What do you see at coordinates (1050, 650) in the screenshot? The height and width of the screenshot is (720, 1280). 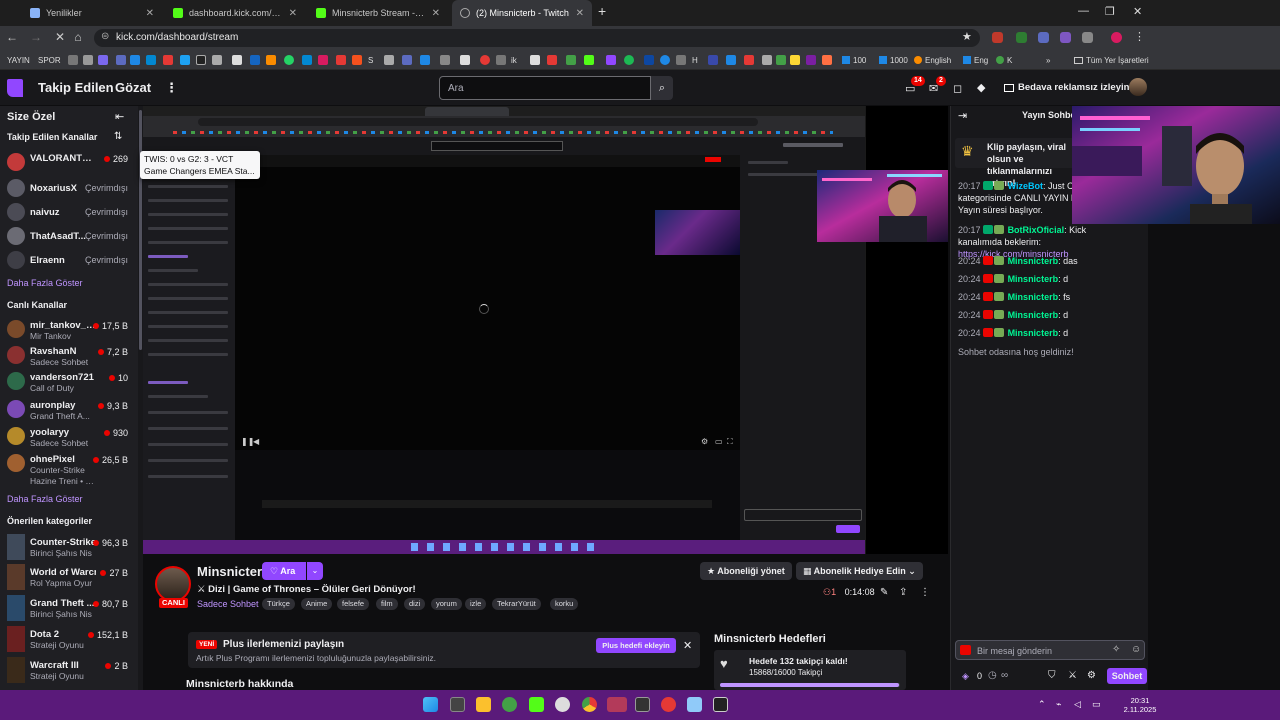 I see `chat-input: Bir mesaj gönderin ✧ ☺` at bounding box center [1050, 650].